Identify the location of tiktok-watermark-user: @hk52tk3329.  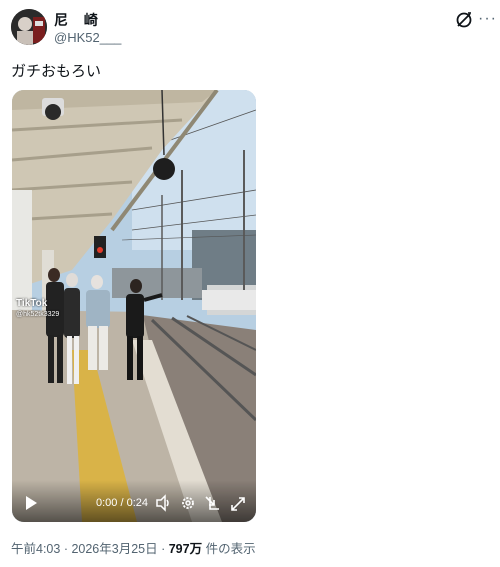
(38, 314).